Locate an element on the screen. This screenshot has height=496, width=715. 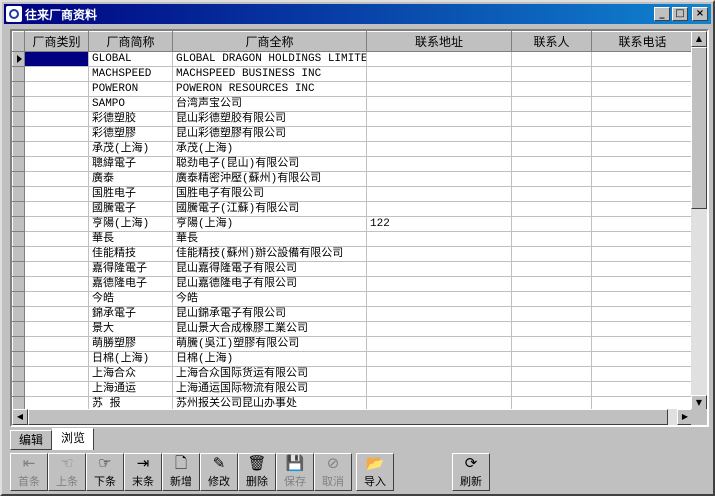
table-cell: 佳能精技 is located at coordinates (130, 254).